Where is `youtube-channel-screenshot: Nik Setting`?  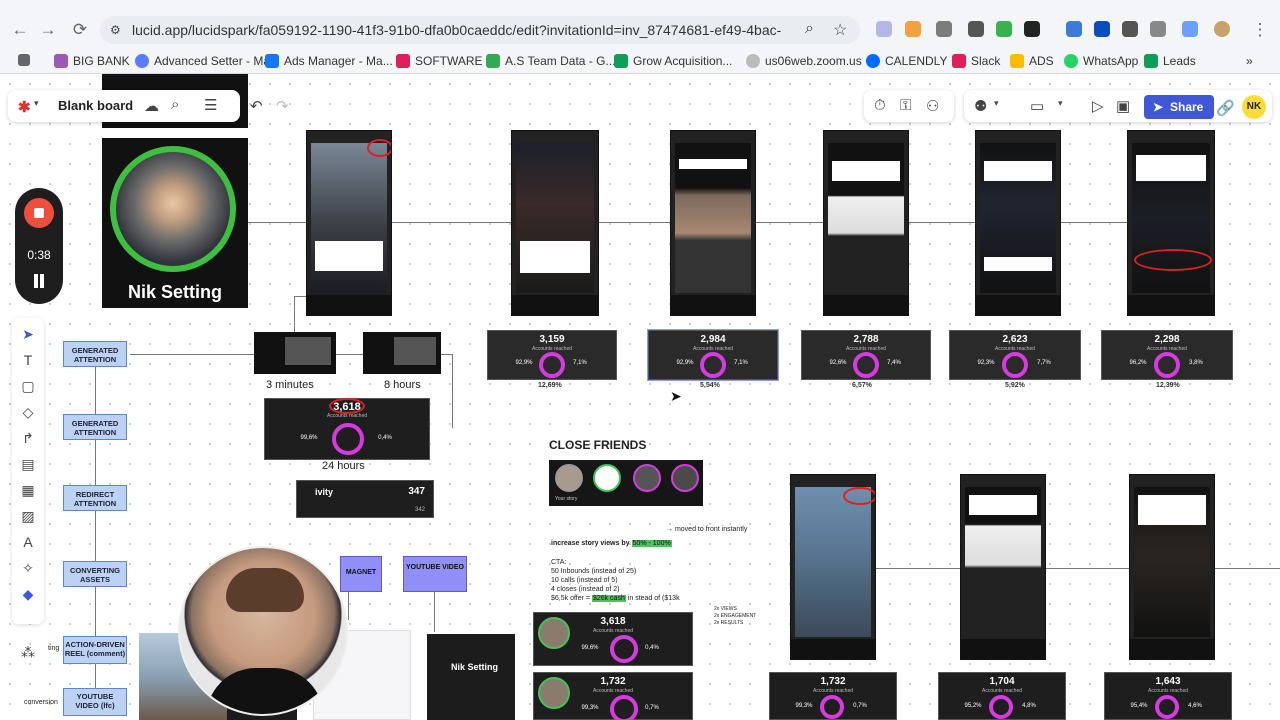
youtube-channel-screenshot: Nik Setting is located at coordinates (471, 677).